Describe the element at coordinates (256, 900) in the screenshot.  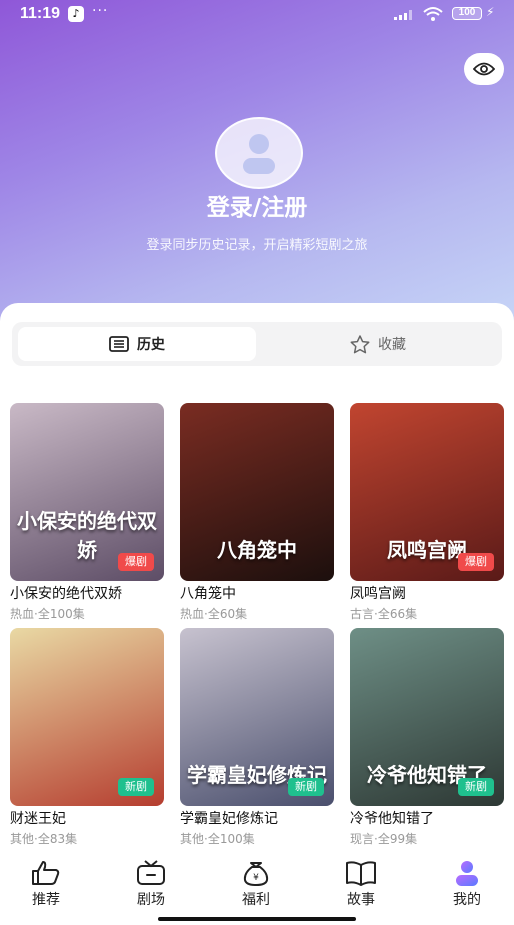
I see `nav-welfare-label: 福利` at that location.